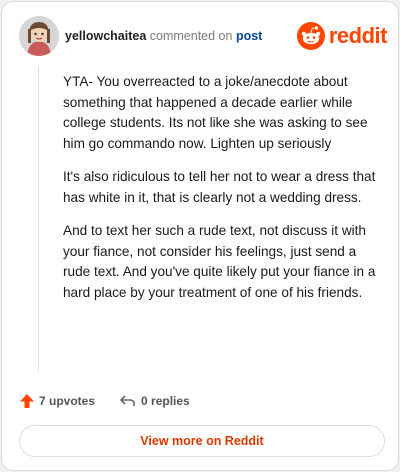  Describe the element at coordinates (310, 36) in the screenshot. I see `reddit-snoo-icon` at that location.